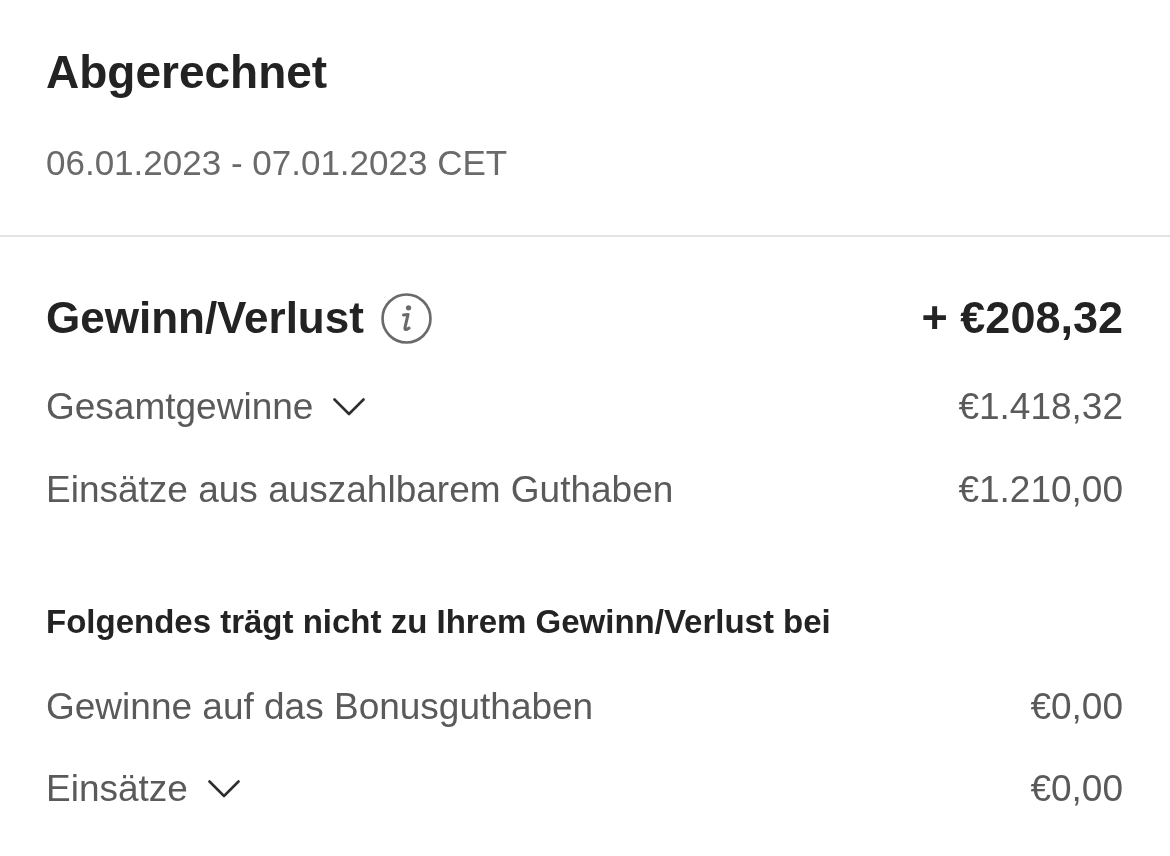 The width and height of the screenshot is (1170, 856). I want to click on section-heading: Folgendes trägt nicht zu Ihrem Gewinn/Verlust bei, so click(439, 621).